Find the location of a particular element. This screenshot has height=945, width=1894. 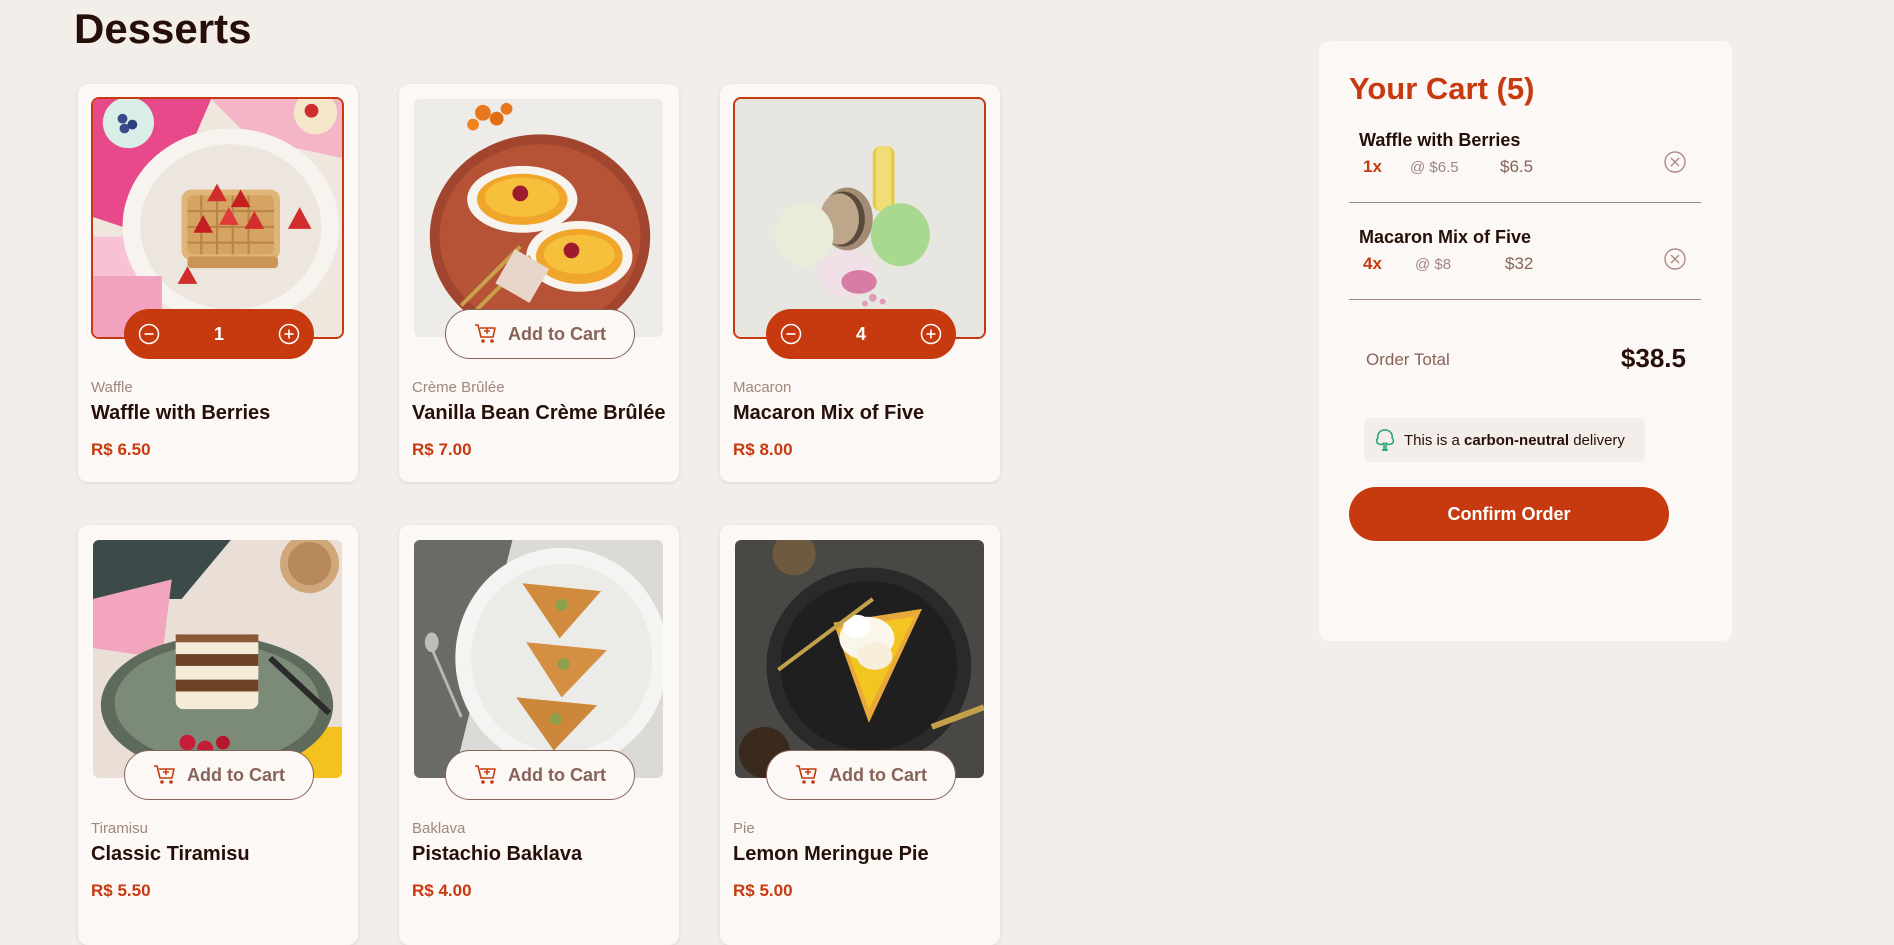

product-category: Macaron is located at coordinates (762, 387).